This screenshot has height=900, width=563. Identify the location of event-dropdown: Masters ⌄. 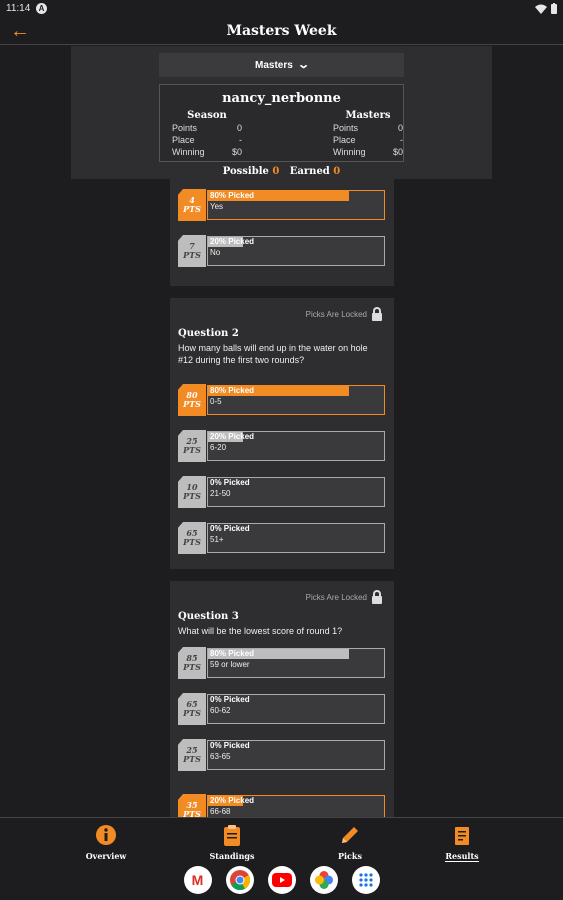
(281, 65).